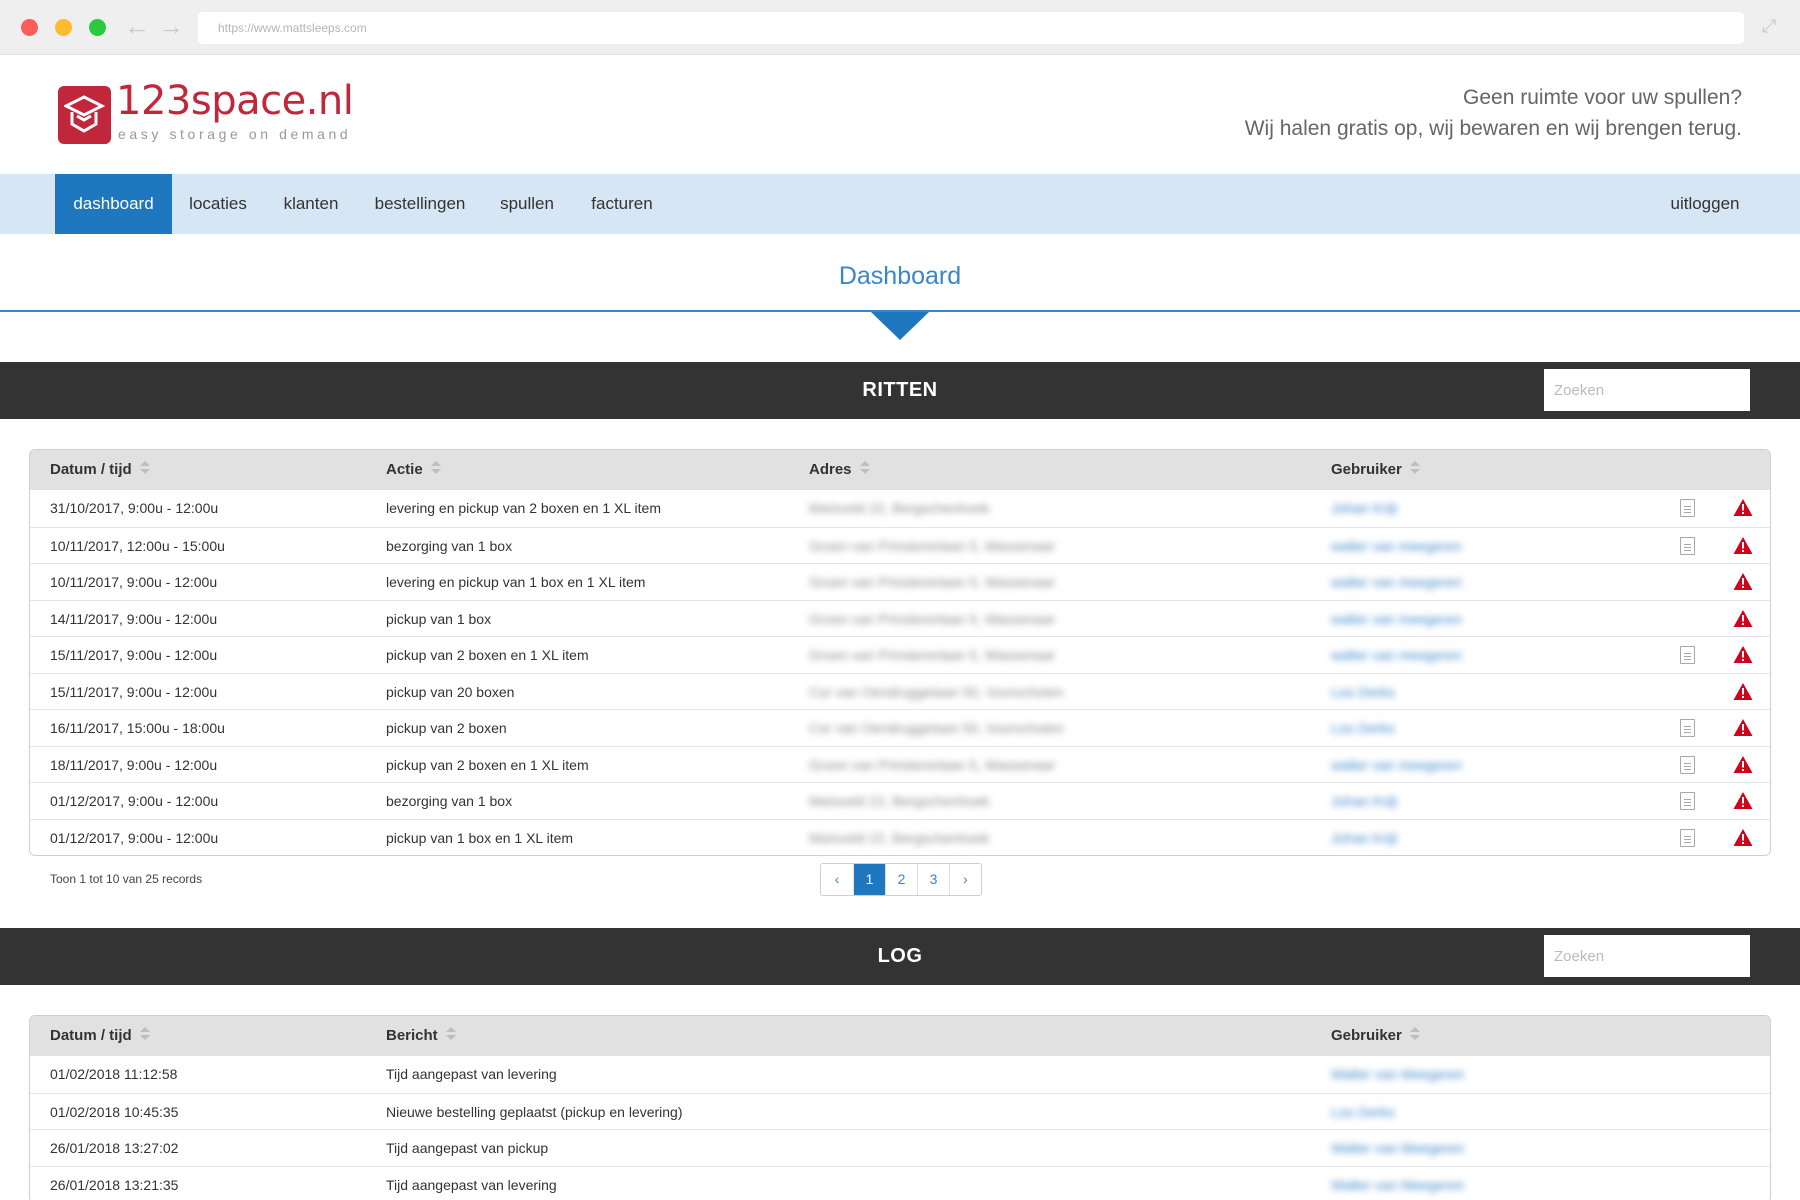 This screenshot has width=1800, height=1200. I want to click on arrow-right-icon: →, so click(171, 26).